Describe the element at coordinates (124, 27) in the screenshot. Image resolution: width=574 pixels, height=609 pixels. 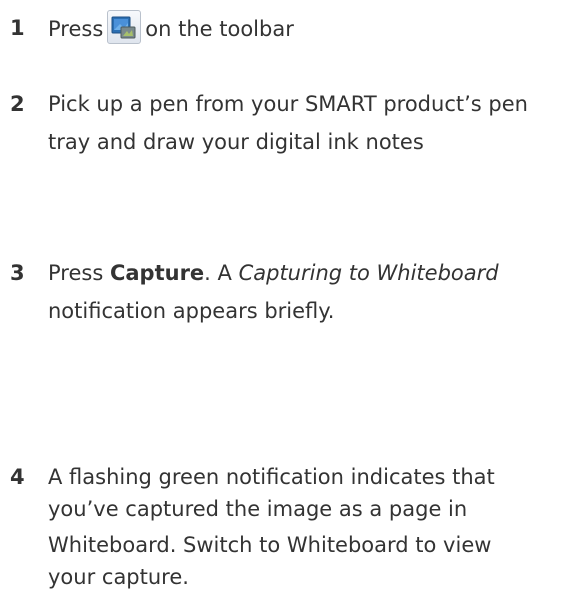
I see `screen-capture-icon` at that location.